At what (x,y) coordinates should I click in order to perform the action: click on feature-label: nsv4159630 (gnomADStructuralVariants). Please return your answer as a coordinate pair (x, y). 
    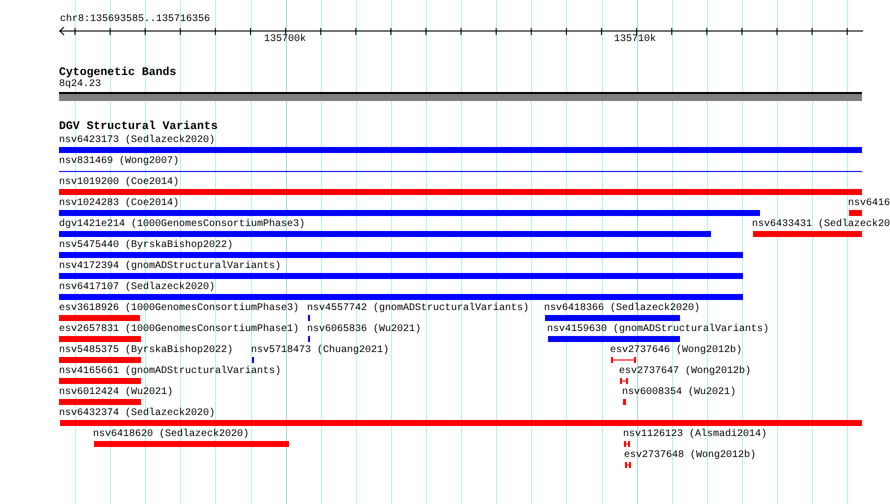
    Looking at the image, I should click on (658, 330).